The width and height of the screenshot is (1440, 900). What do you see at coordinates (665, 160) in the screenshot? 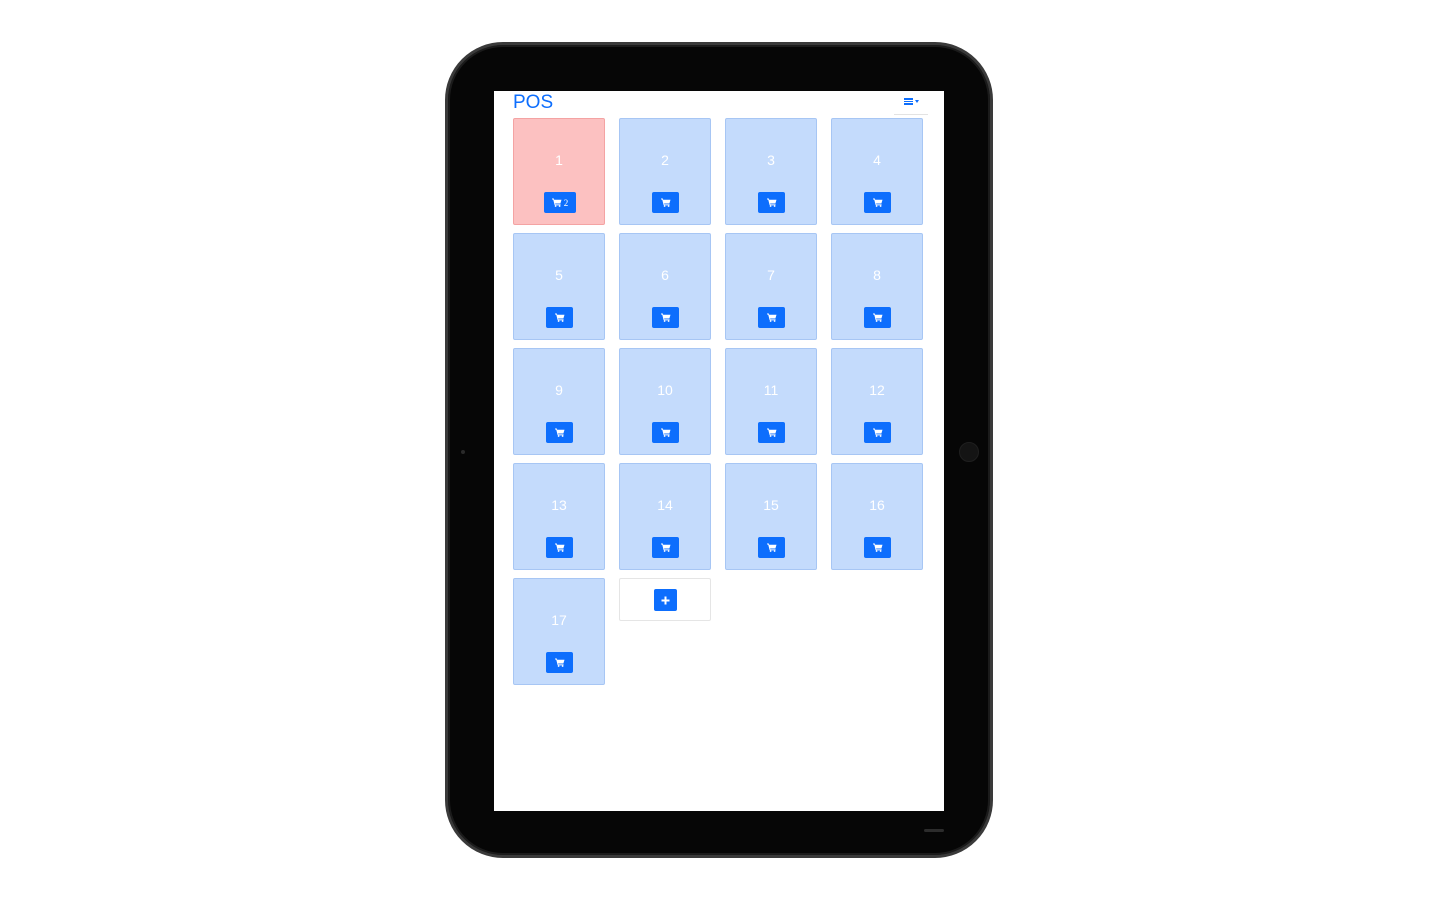
I see `table-number: 2` at bounding box center [665, 160].